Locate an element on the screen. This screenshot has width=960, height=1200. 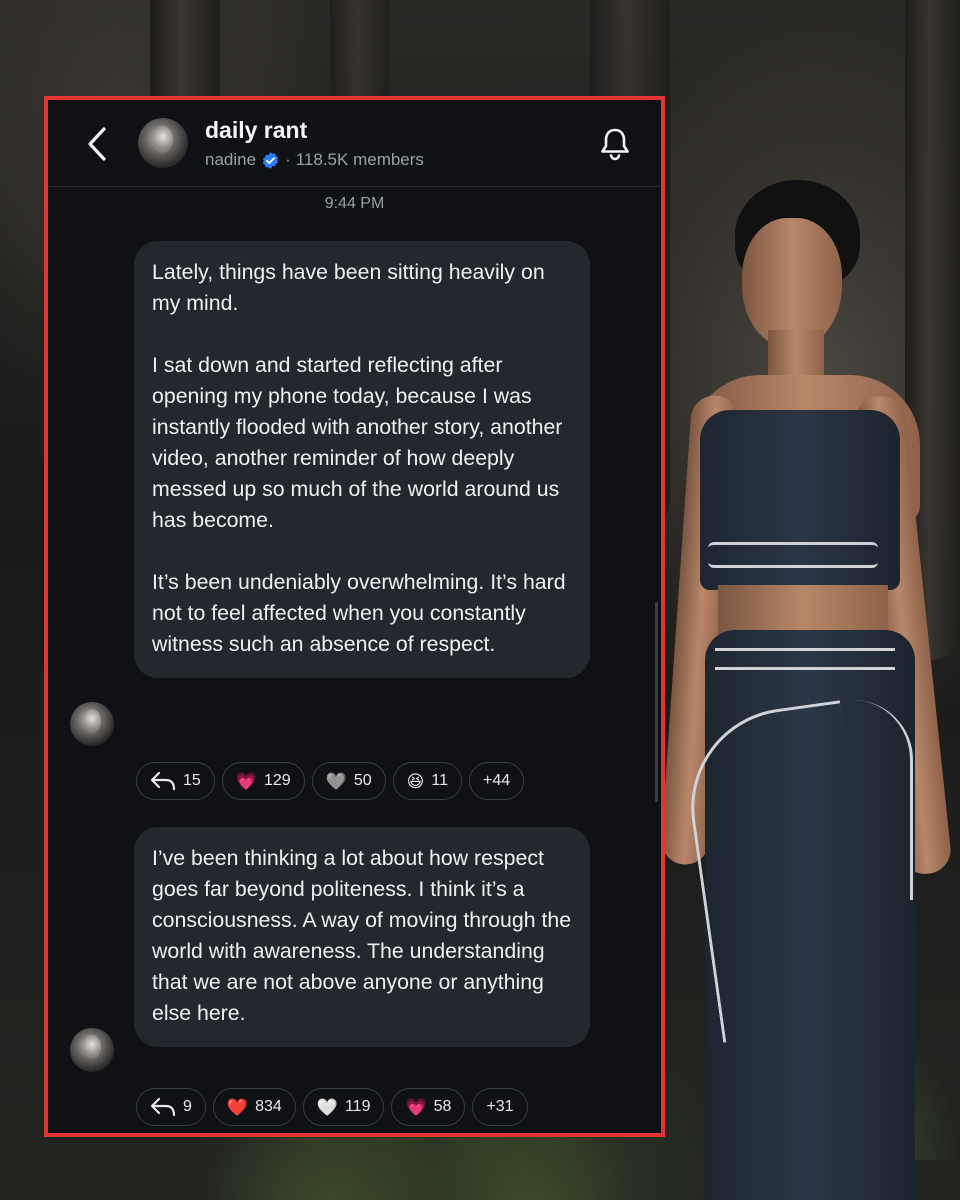
more-reactions-button: +31 is located at coordinates (500, 1107).